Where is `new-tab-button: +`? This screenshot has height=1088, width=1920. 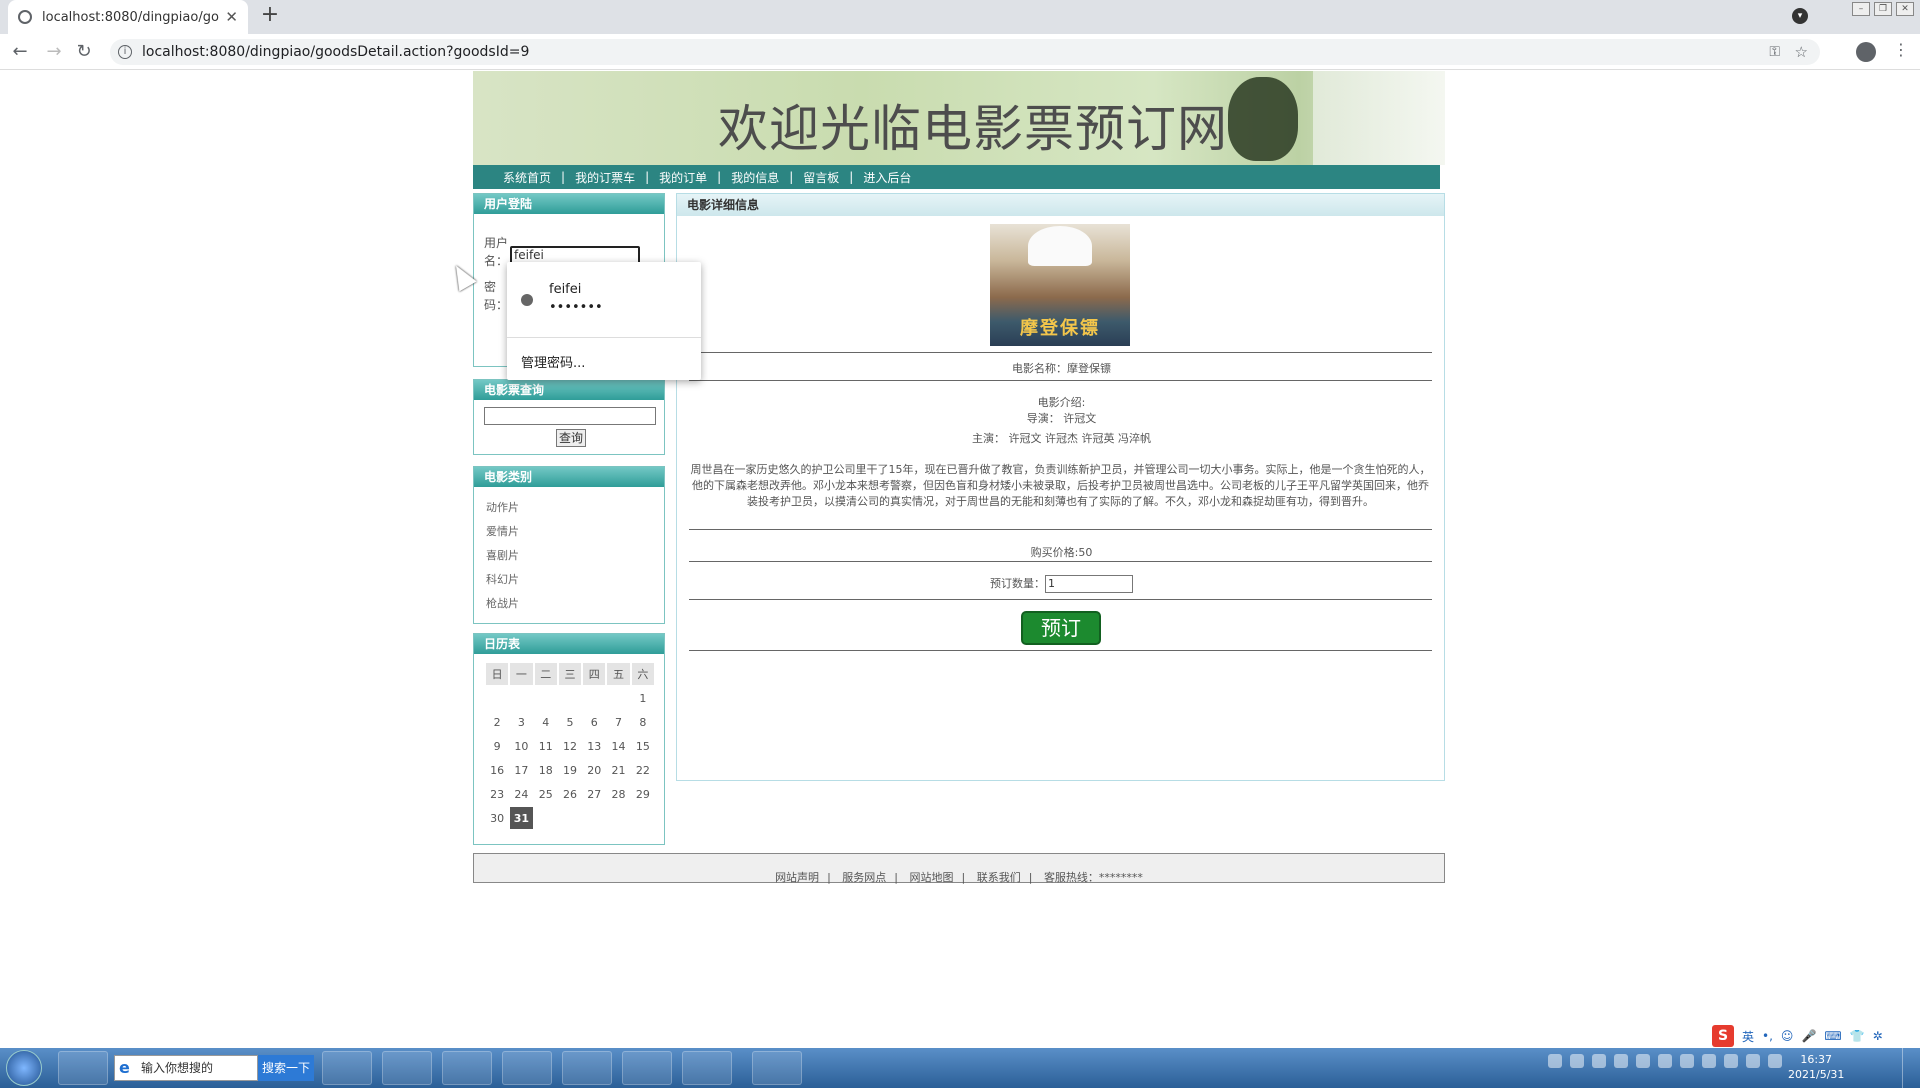 new-tab-button: + is located at coordinates (270, 16).